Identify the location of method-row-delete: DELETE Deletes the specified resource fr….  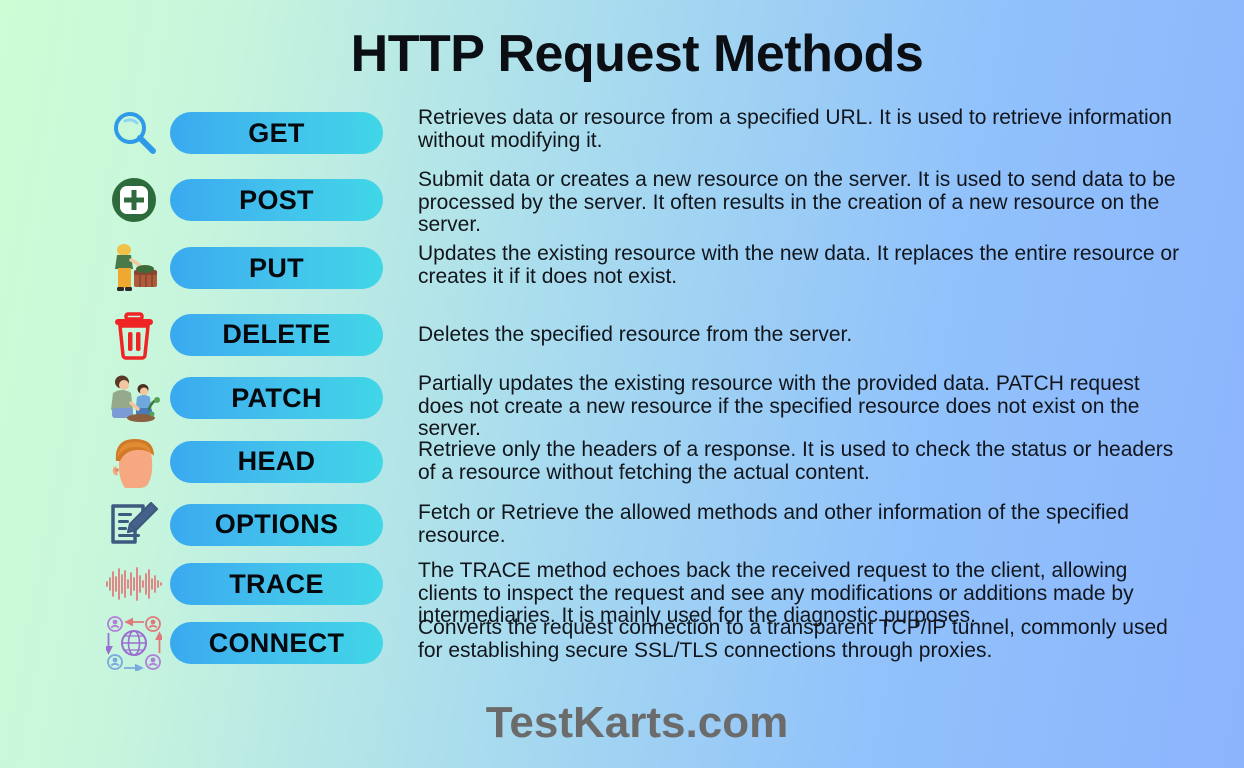
(622, 334).